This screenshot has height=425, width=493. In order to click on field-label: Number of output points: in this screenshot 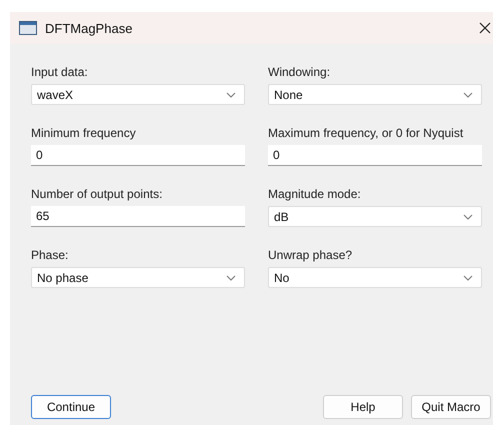, I will do `click(97, 194)`.